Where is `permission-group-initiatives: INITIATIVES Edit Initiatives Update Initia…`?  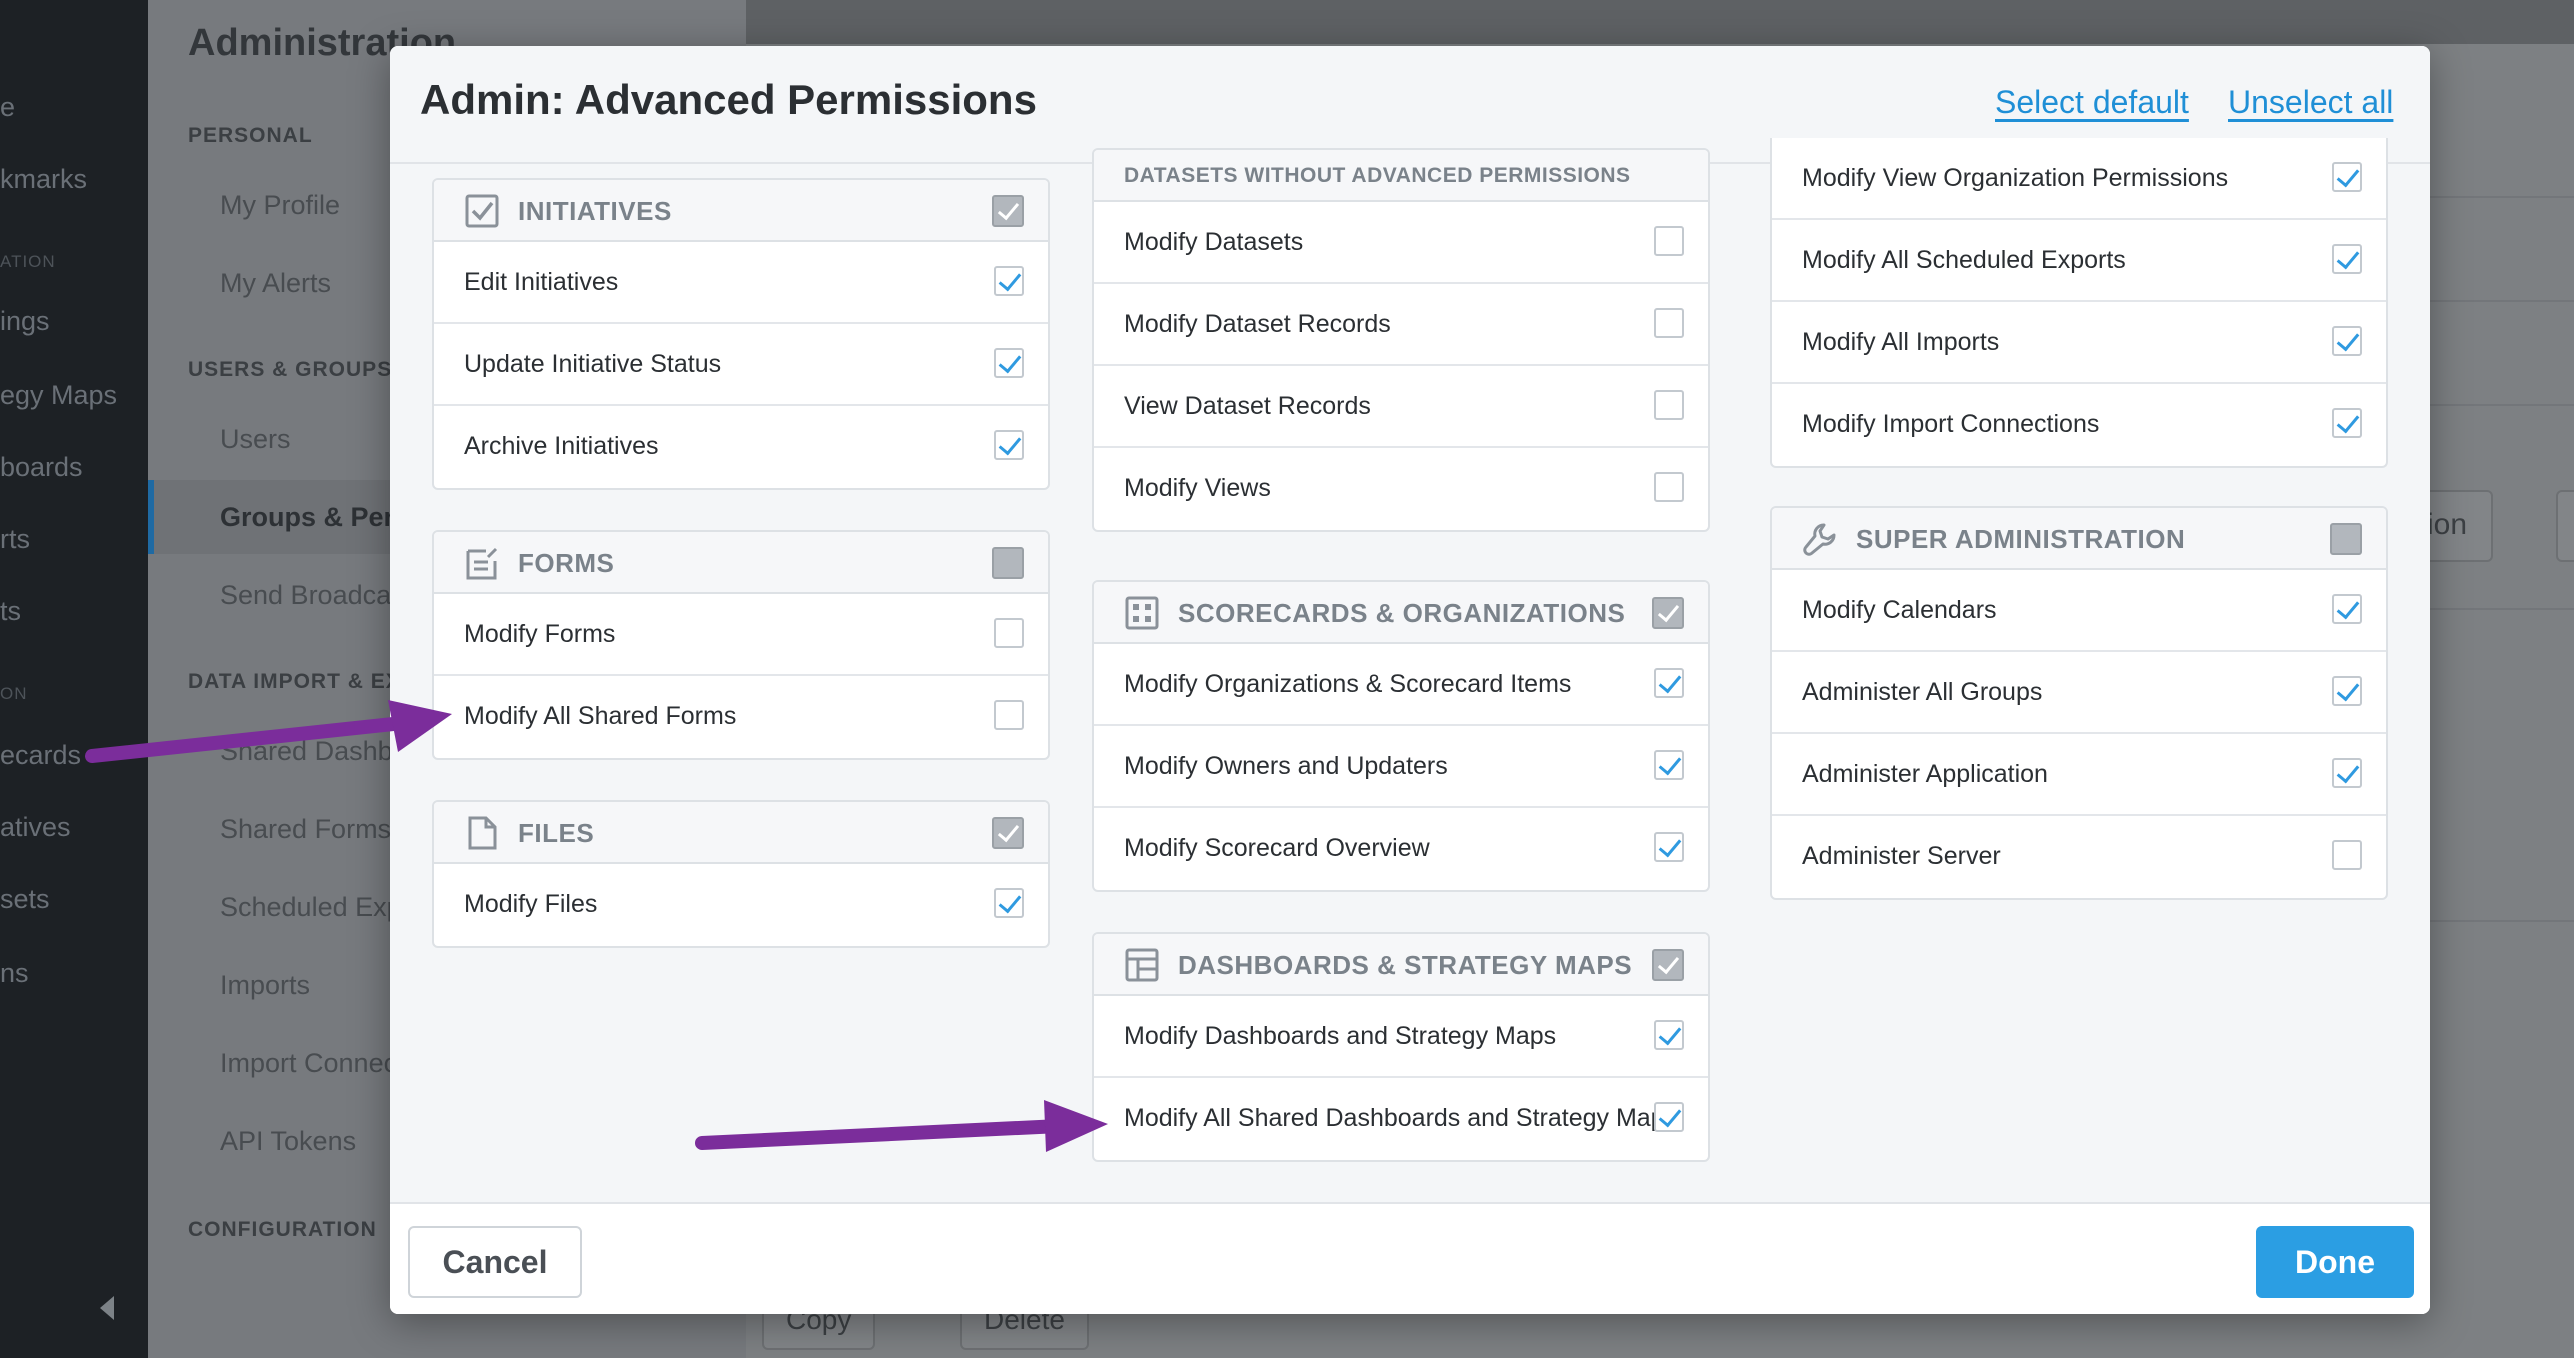 permission-group-initiatives: INITIATIVES Edit Initiatives Update Initia… is located at coordinates (741, 334).